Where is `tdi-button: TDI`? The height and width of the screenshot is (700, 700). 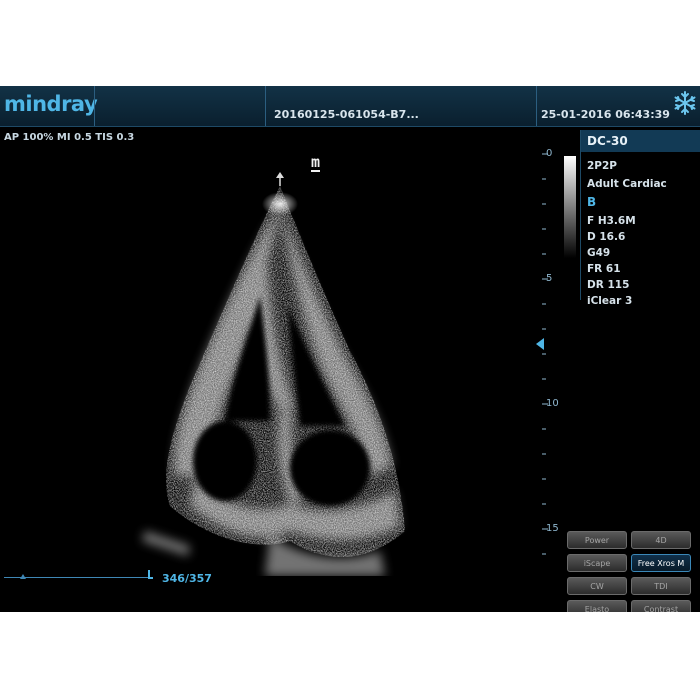 tdi-button: TDI is located at coordinates (661, 586).